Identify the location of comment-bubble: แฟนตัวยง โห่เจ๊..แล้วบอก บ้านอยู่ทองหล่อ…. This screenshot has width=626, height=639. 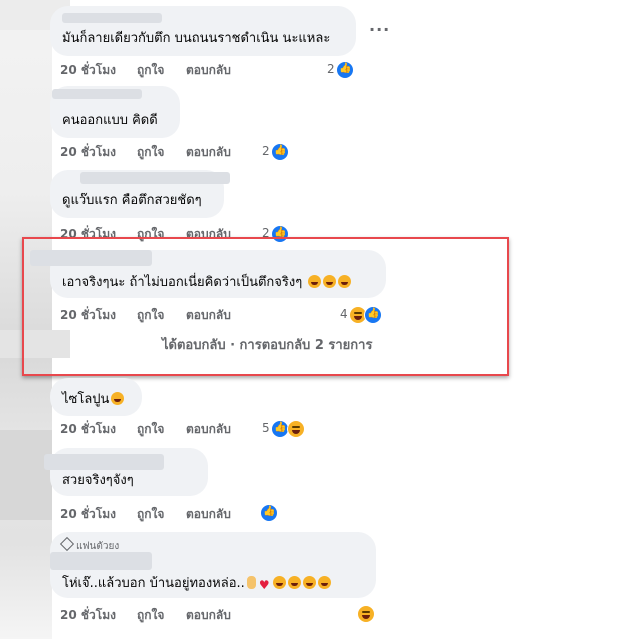
(213, 565).